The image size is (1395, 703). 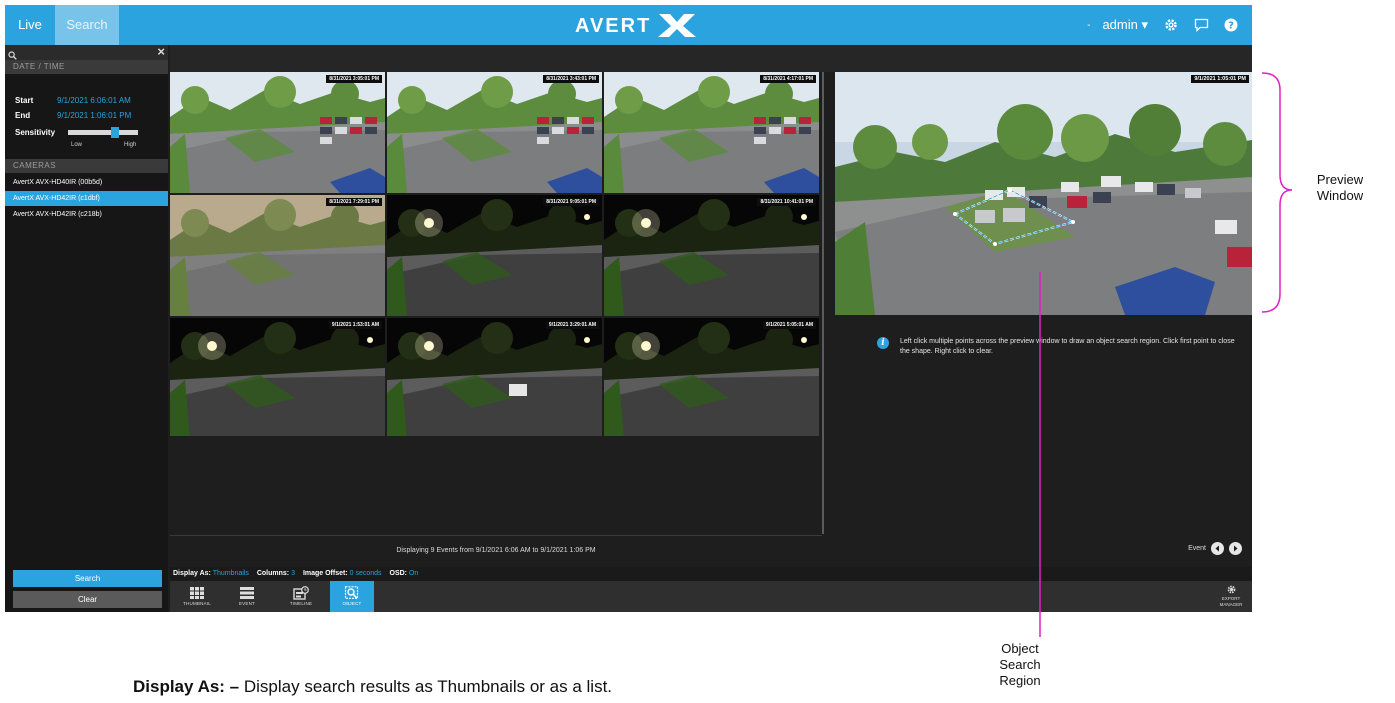 What do you see at coordinates (1340, 179) in the screenshot?
I see `annotation-line: Preview` at bounding box center [1340, 179].